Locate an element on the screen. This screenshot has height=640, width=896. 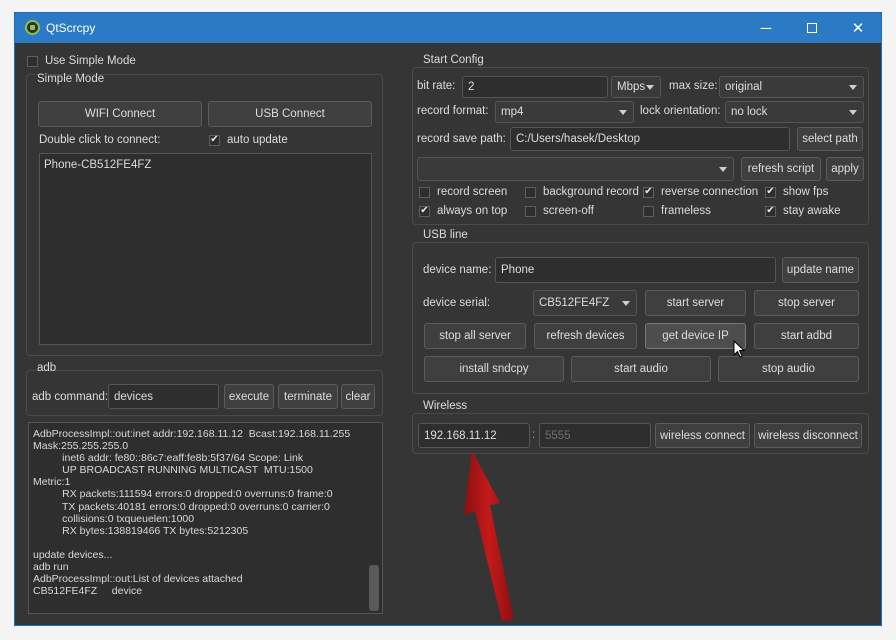
close-icon: ✕ is located at coordinates (858, 28).